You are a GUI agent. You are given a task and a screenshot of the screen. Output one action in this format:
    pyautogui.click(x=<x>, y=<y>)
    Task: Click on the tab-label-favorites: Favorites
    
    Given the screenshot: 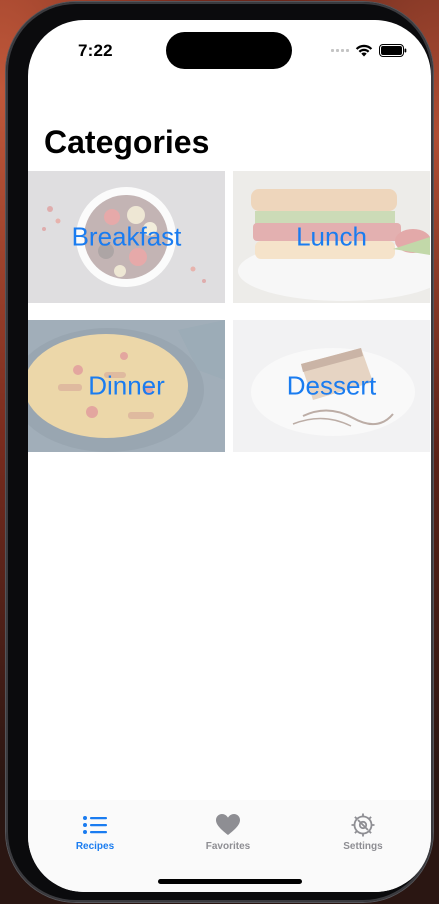 What is the action you would take?
    pyautogui.click(x=228, y=846)
    